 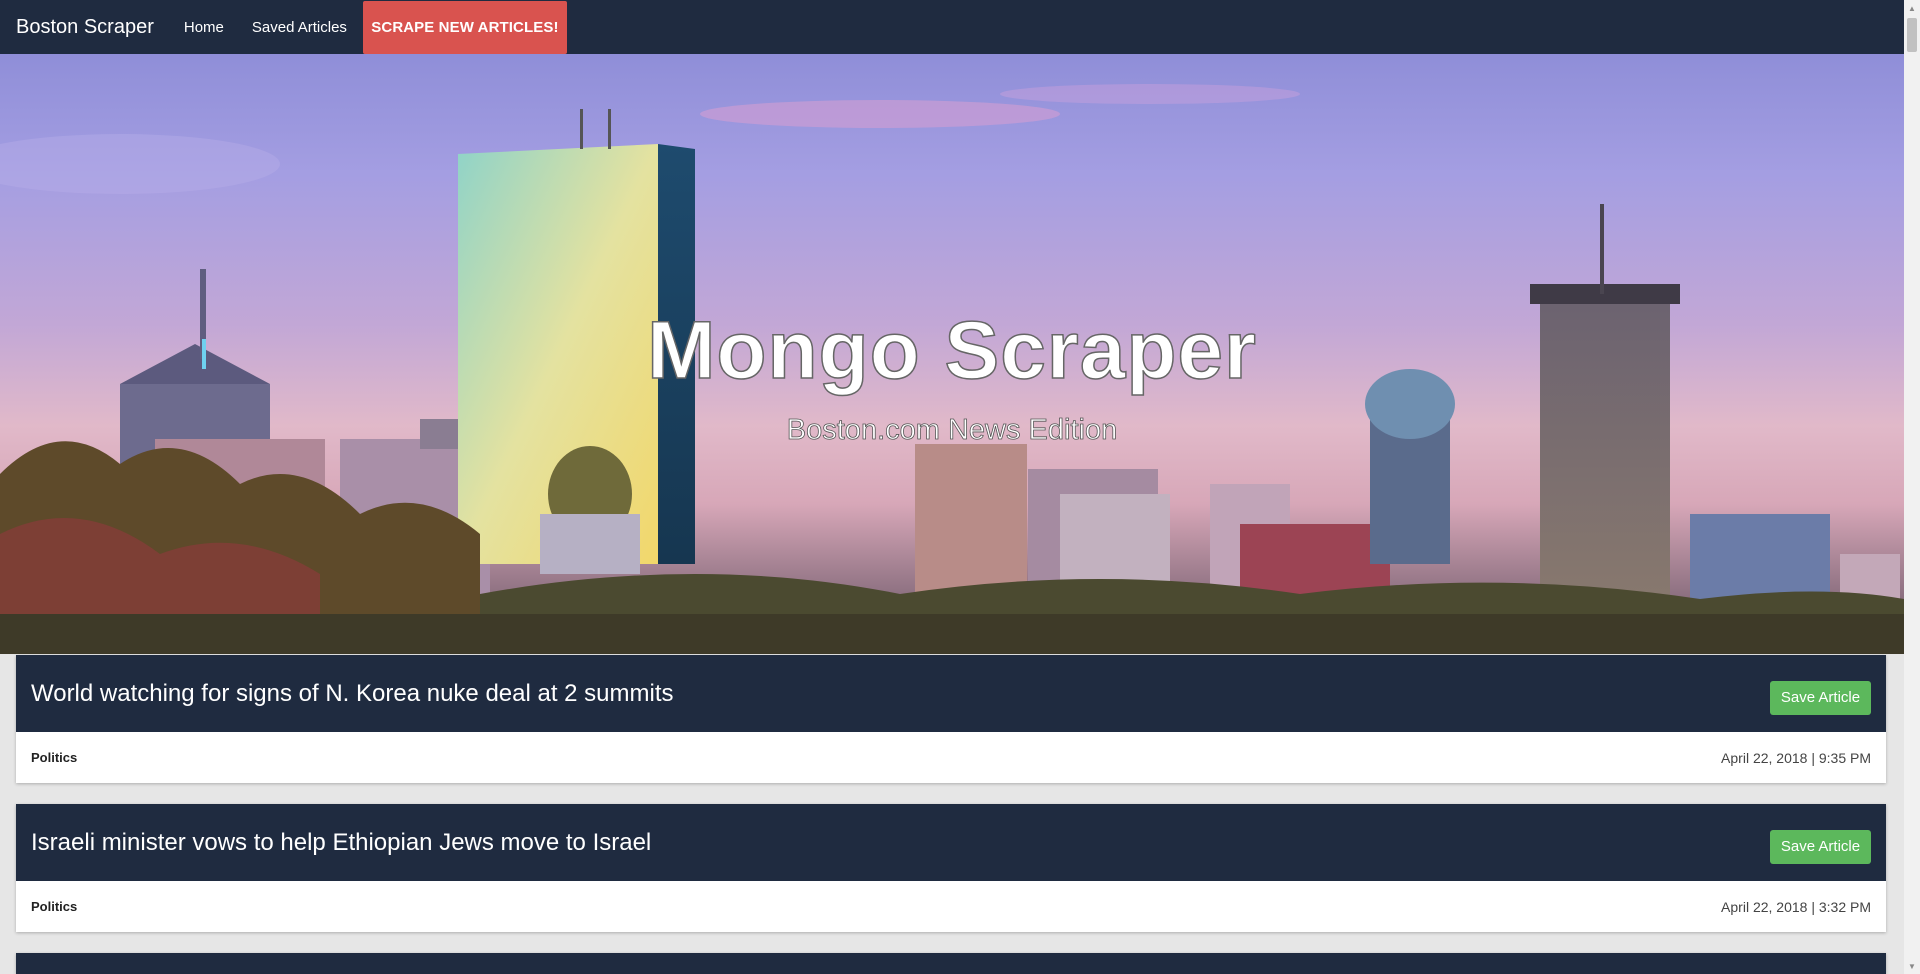 I want to click on hero-title: Mongo Scraper, so click(x=951, y=350).